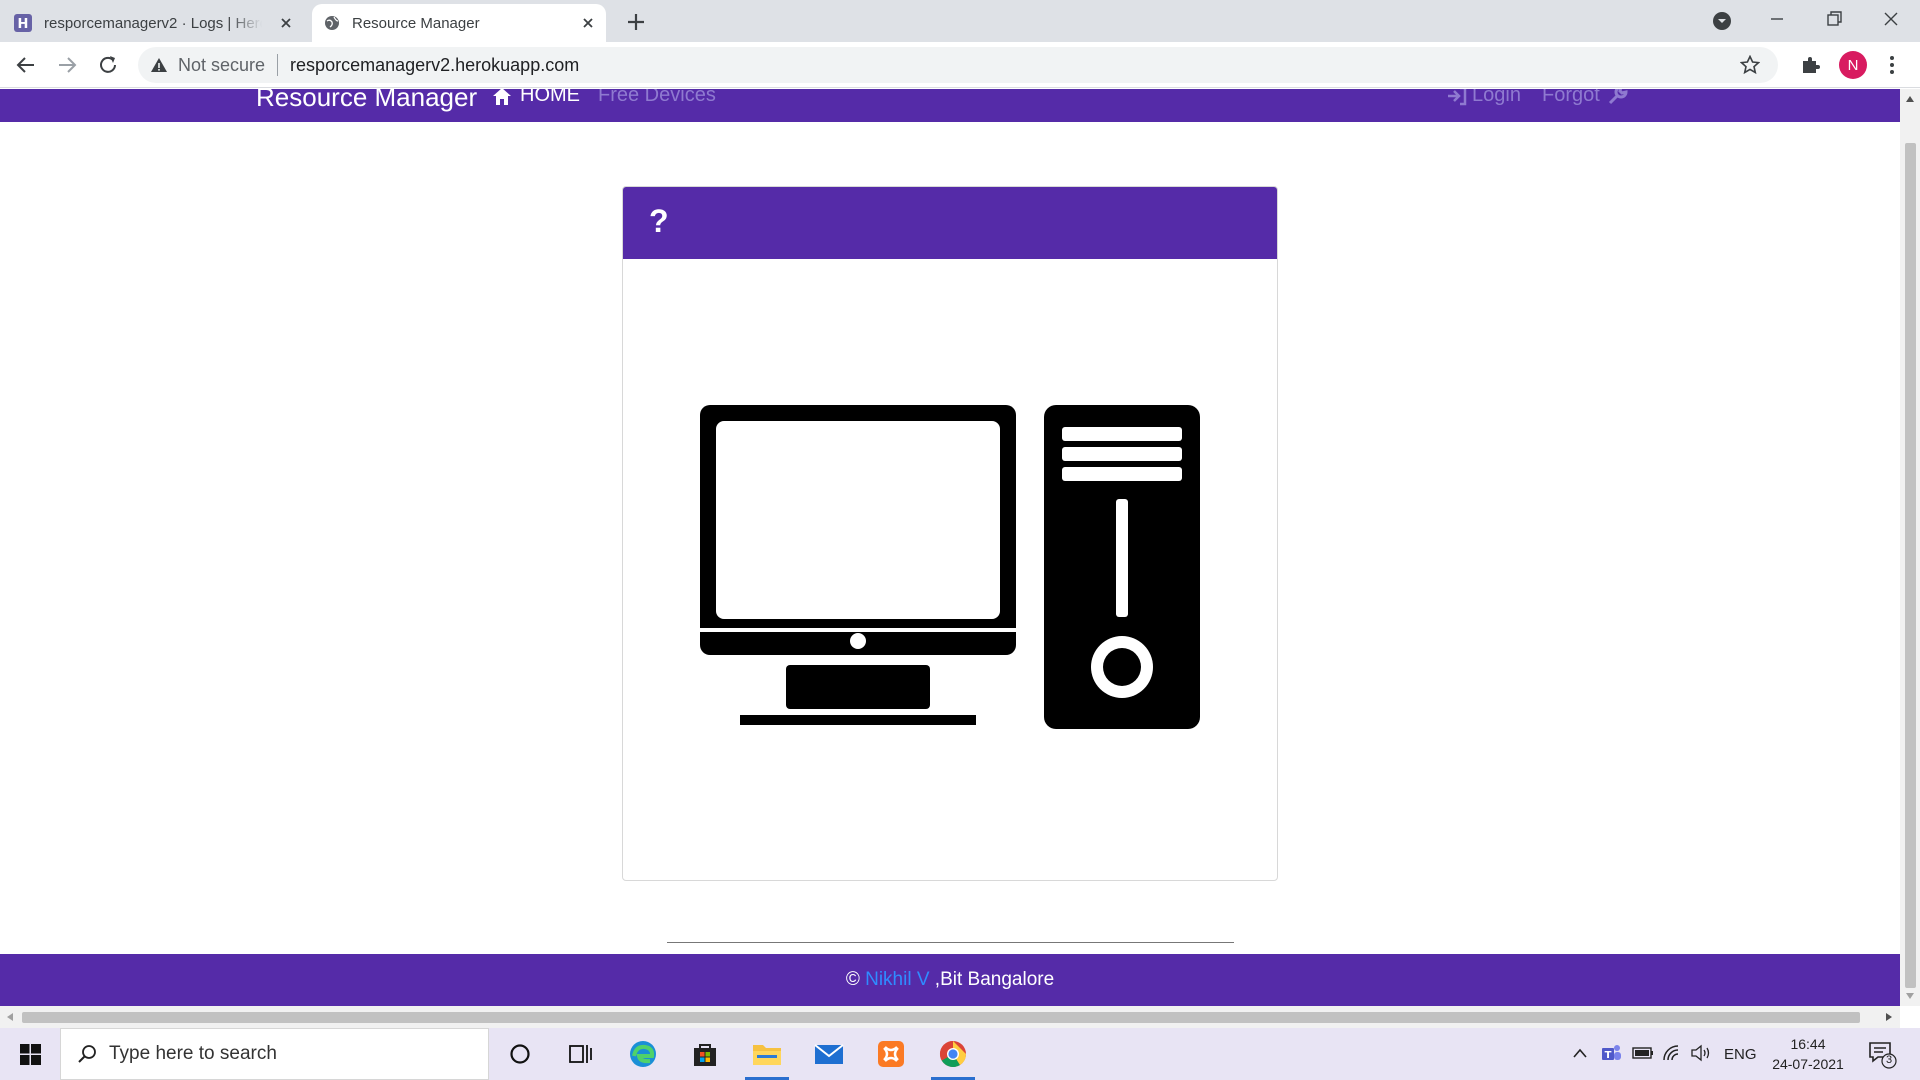  Describe the element at coordinates (1811, 65) in the screenshot. I see `extensions-puzzle-icon` at that location.